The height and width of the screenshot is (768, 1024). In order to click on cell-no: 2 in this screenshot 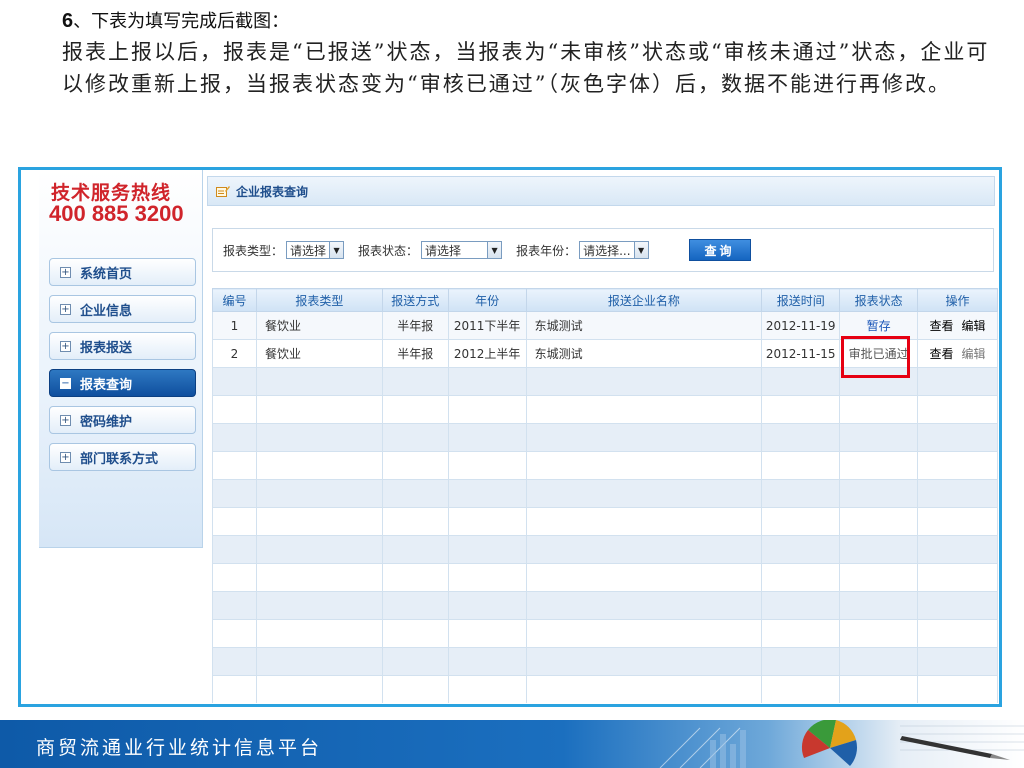, I will do `click(234, 353)`.